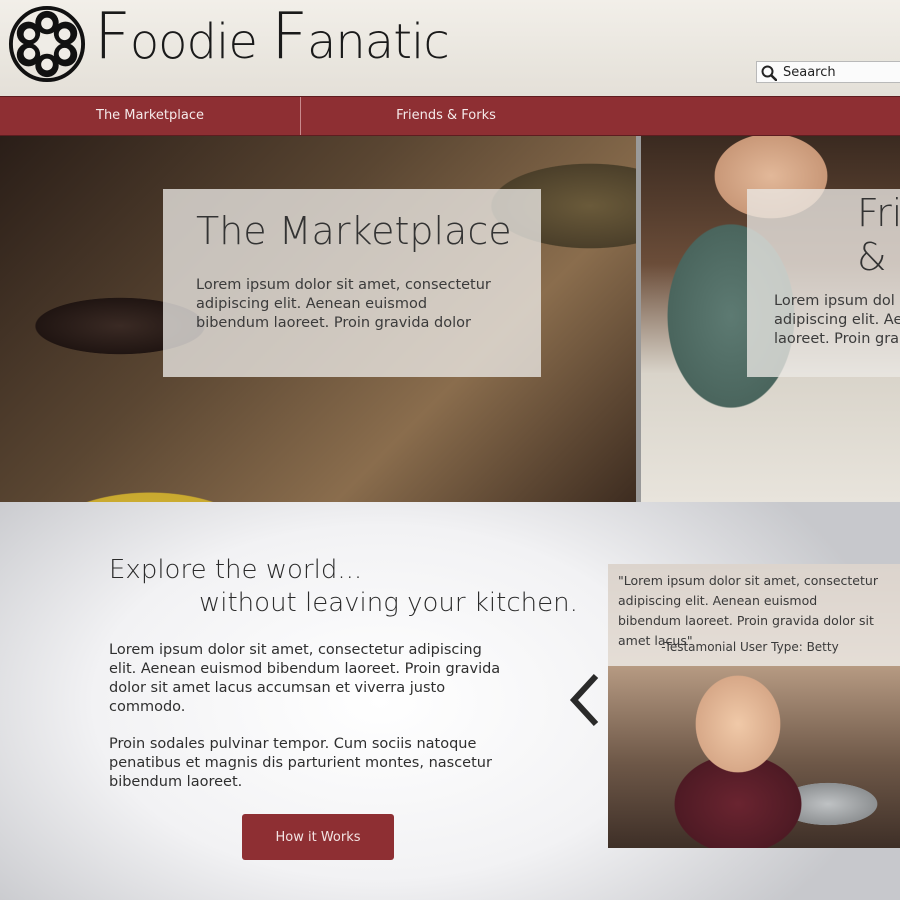  I want to click on brand-word-1: oodie, so click(193, 42).